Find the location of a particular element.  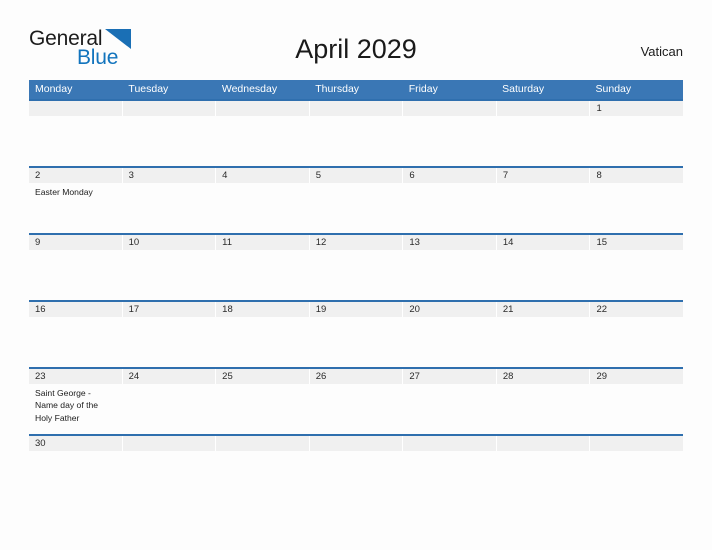

week-number-band: 23 24 25 26 27 28 29 is located at coordinates (356, 376).